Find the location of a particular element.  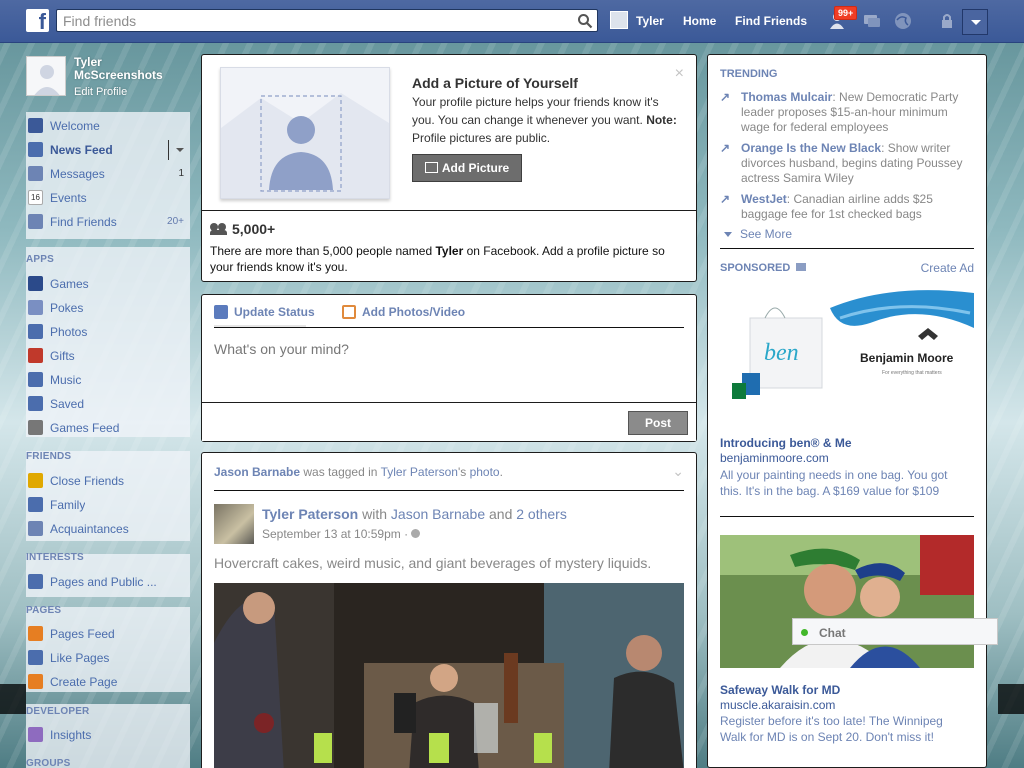

sidebar-item-create-page: Create Page is located at coordinates (108, 682).